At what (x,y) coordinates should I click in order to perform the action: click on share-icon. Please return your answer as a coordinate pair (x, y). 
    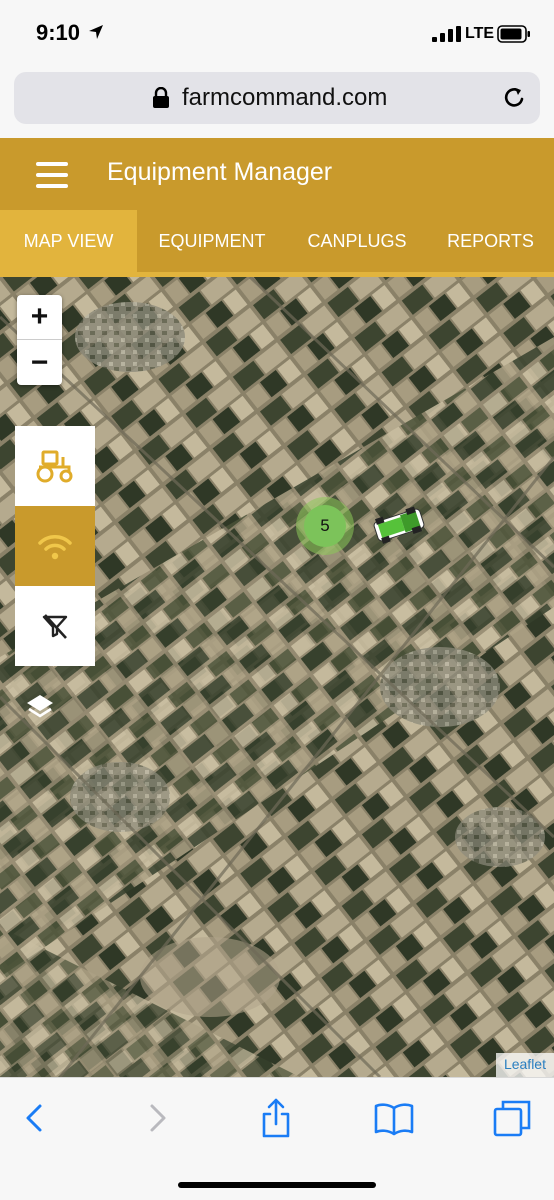
    Looking at the image, I should click on (276, 1118).